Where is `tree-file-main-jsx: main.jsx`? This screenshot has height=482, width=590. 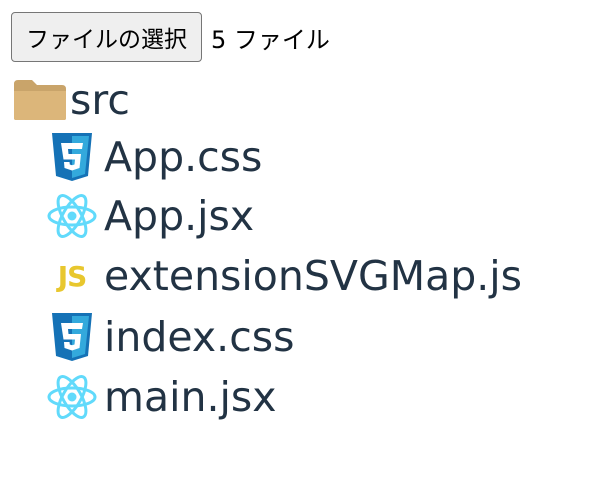 tree-file-main-jsx: main.jsx is located at coordinates (161, 397).